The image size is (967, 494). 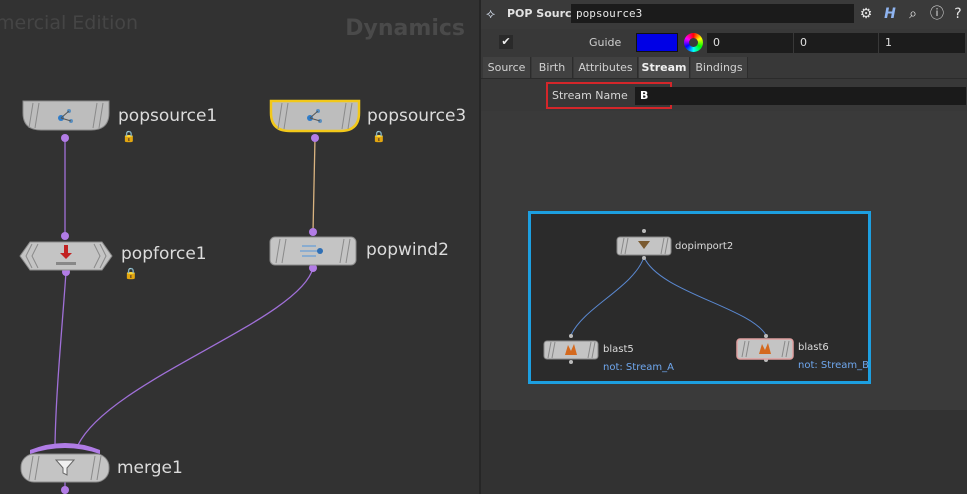 What do you see at coordinates (607, 296) in the screenshot?
I see `wire-dopimport2-blast5` at bounding box center [607, 296].